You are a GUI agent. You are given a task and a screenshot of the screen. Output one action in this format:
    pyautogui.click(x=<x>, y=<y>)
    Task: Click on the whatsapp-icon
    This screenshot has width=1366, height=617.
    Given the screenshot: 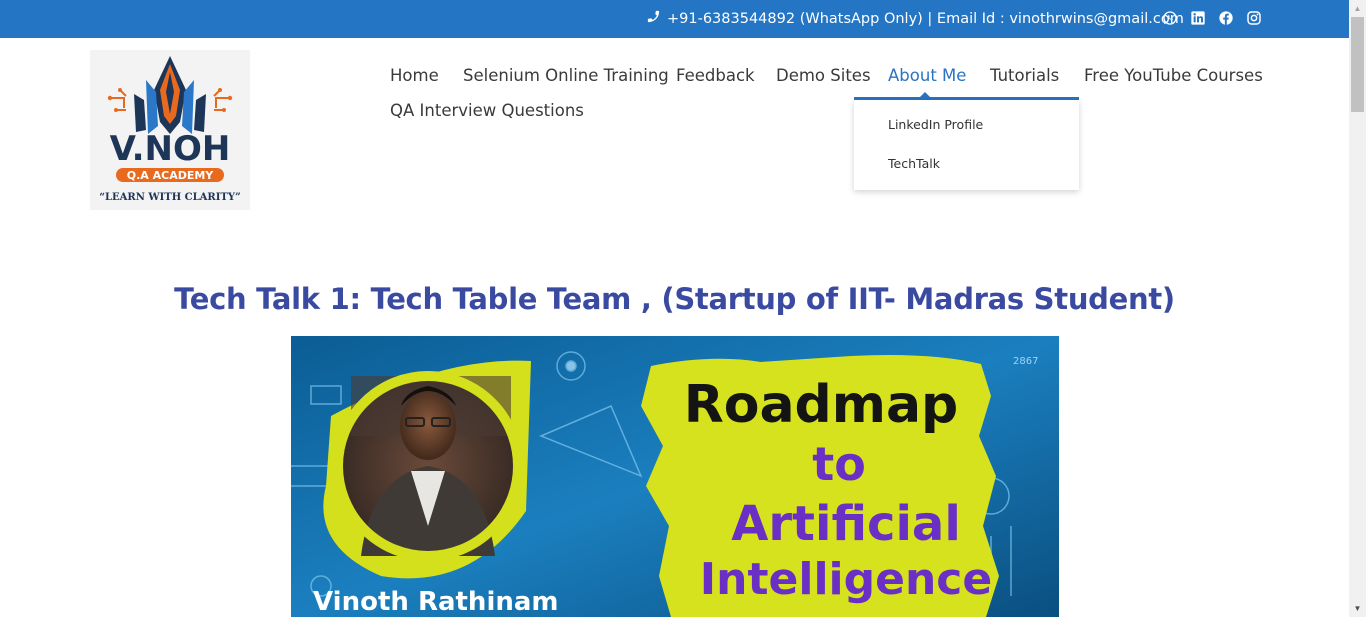 What is the action you would take?
    pyautogui.click(x=1170, y=18)
    